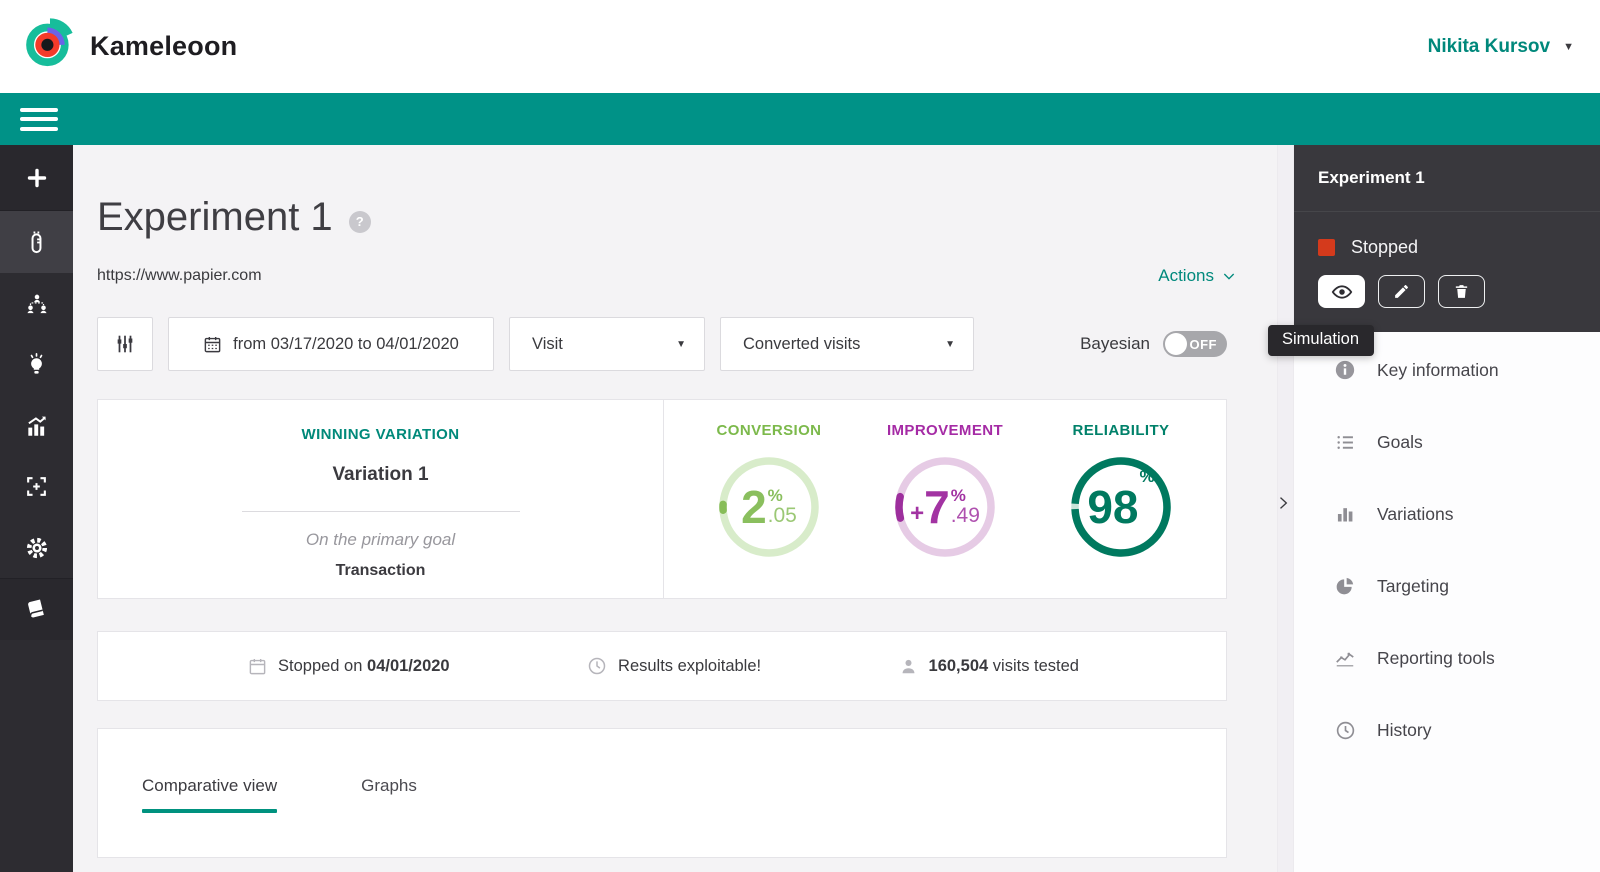 This screenshot has width=1600, height=872. I want to click on page-title: Experiment 1, so click(215, 217).